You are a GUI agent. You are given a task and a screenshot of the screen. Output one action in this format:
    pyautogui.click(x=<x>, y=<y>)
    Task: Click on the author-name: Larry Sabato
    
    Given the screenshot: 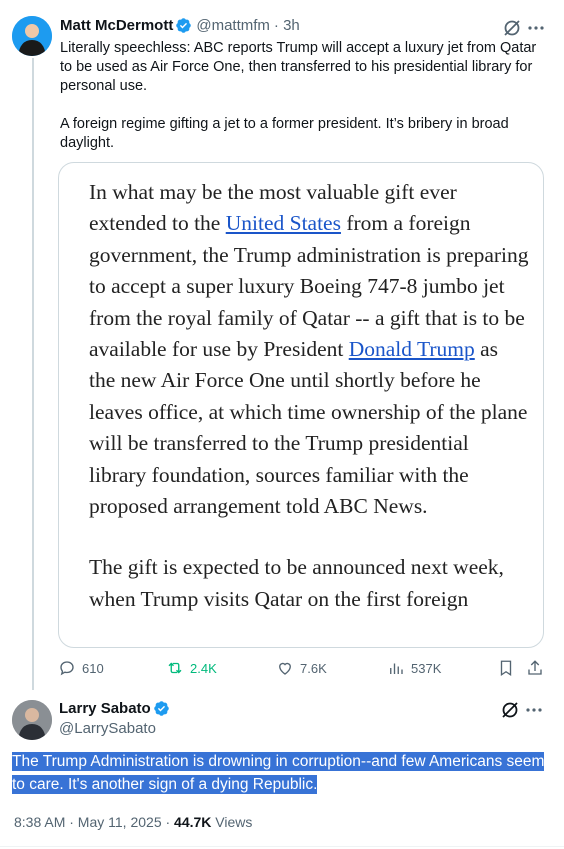 What is the action you would take?
    pyautogui.click(x=105, y=708)
    